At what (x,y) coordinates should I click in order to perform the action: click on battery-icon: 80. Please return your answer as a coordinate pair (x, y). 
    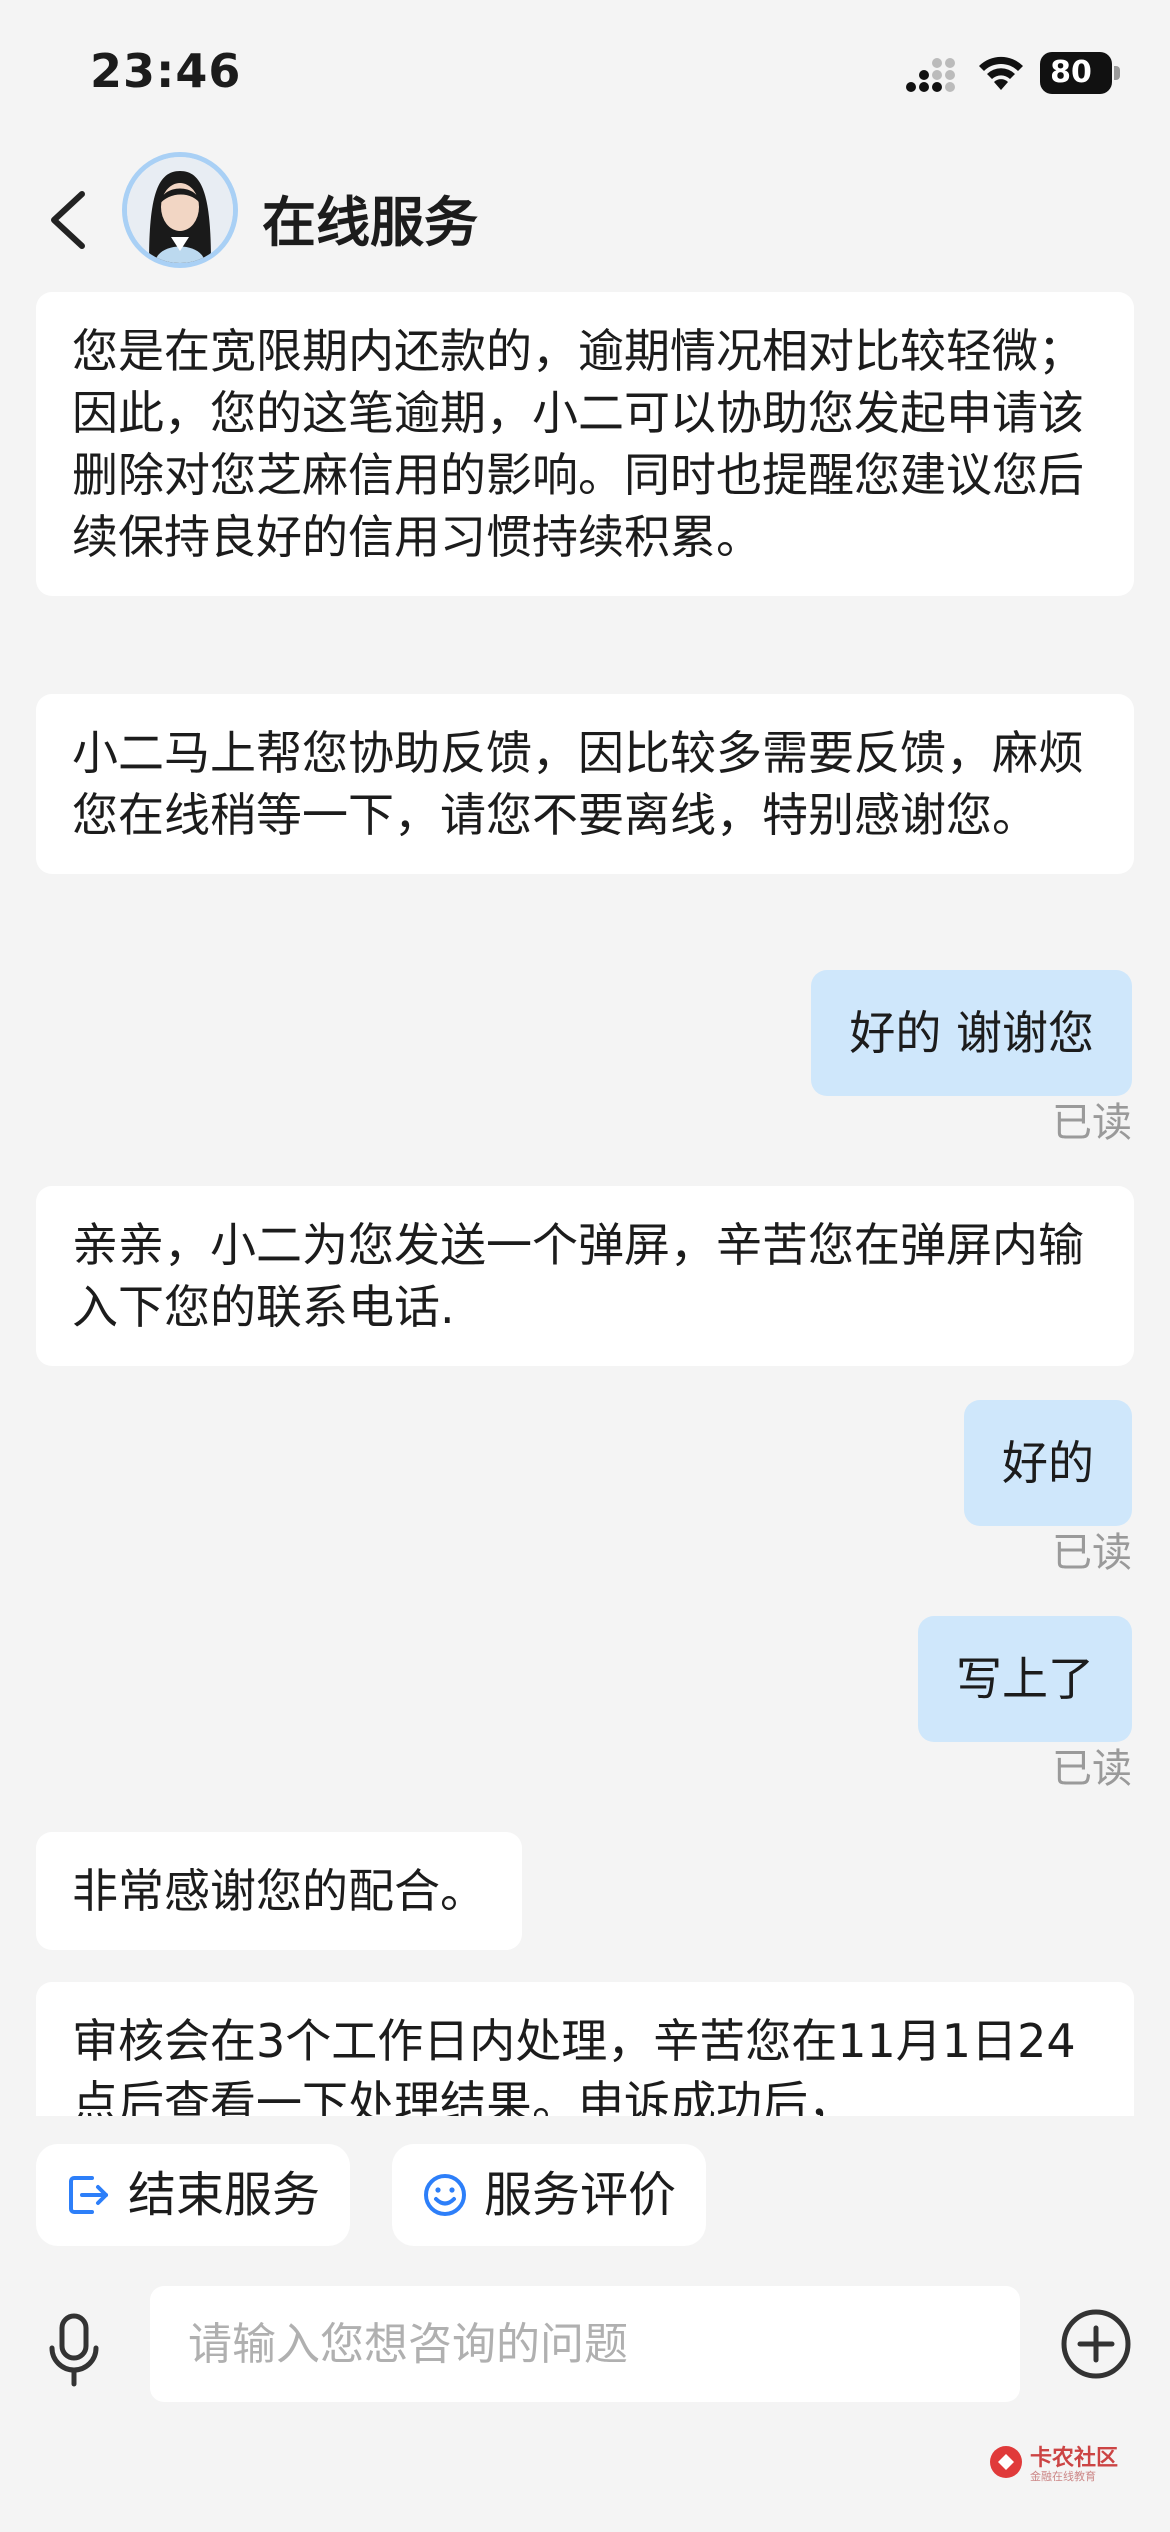
    Looking at the image, I should click on (1080, 73).